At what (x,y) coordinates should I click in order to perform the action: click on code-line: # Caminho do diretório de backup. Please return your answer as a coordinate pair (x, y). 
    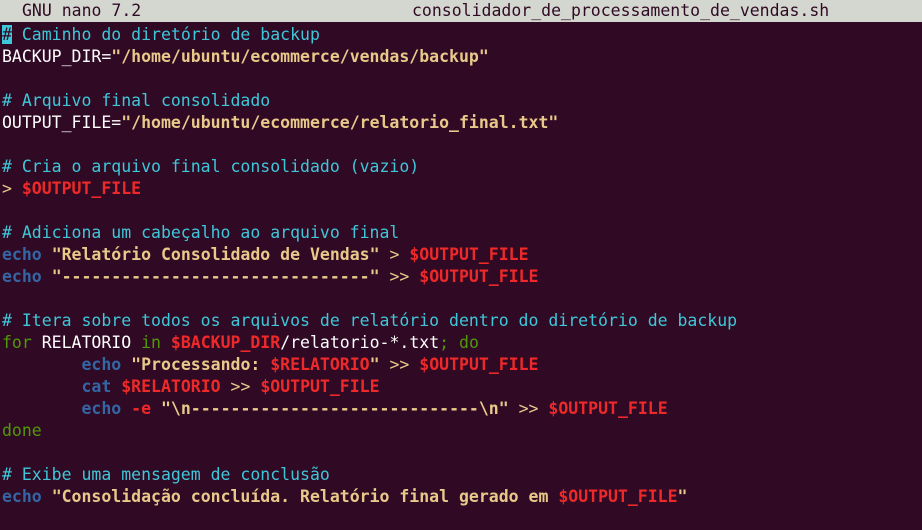
    Looking at the image, I should click on (462, 35).